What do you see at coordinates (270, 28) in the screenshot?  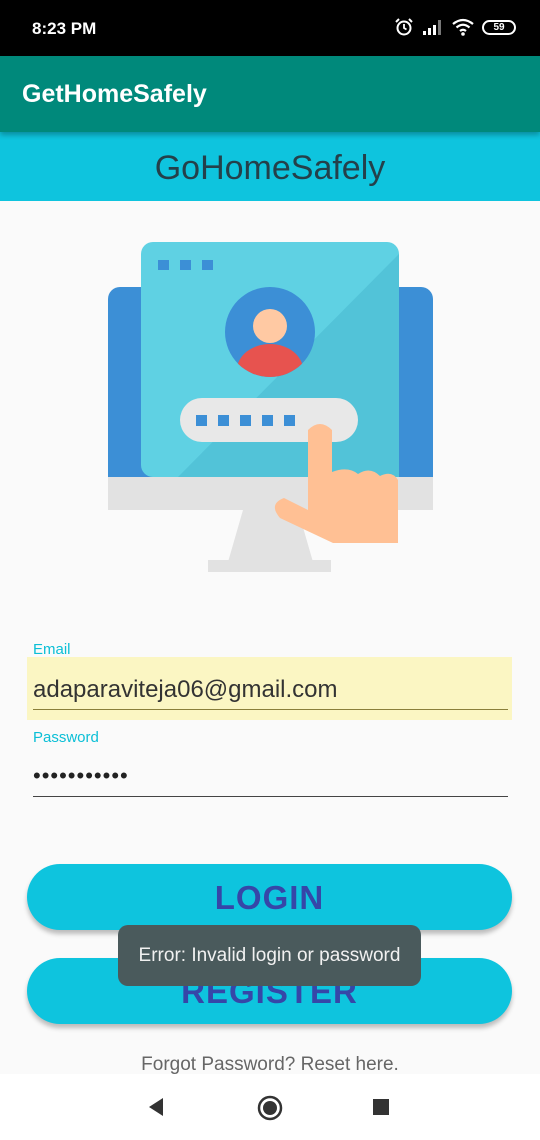 I see `status-bar: 8:23 PM 59` at bounding box center [270, 28].